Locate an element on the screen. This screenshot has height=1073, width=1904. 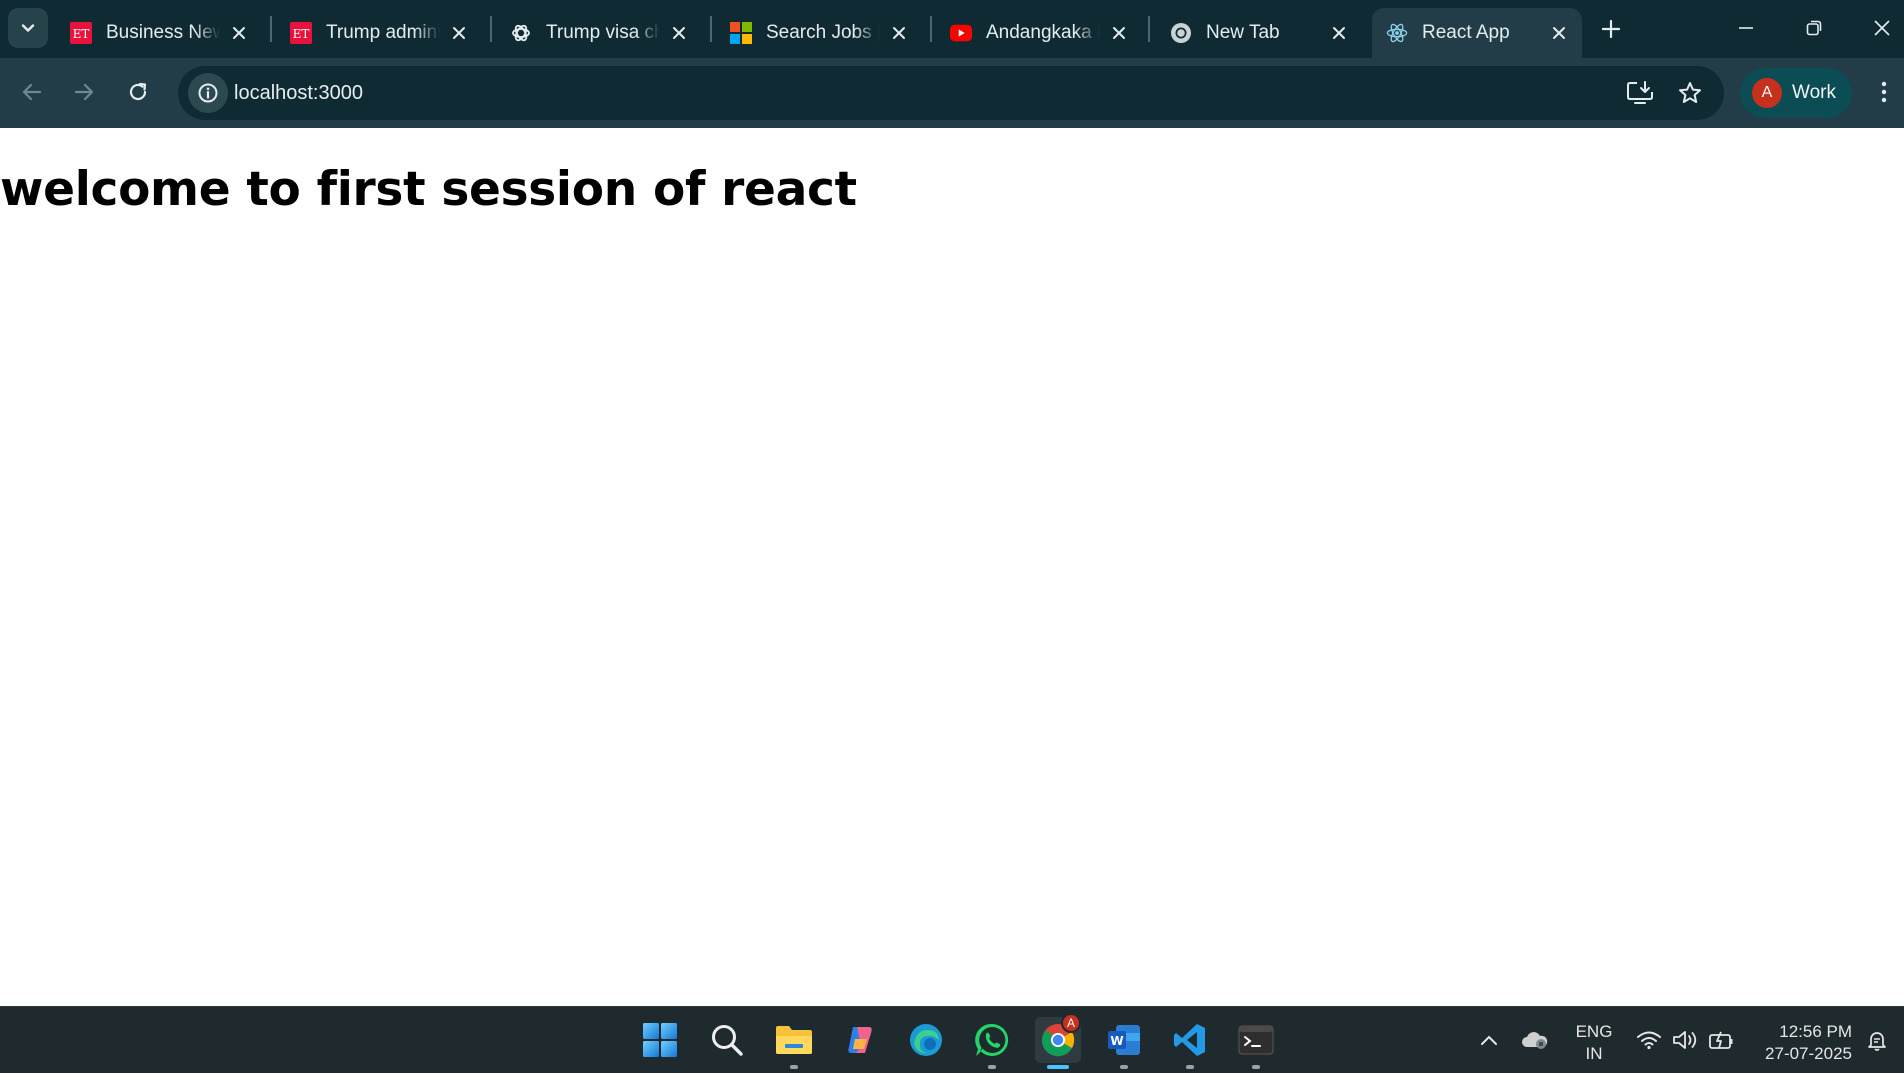
tab-search-jobs: Search Jobs | Microsoft is located at coordinates (819, 33).